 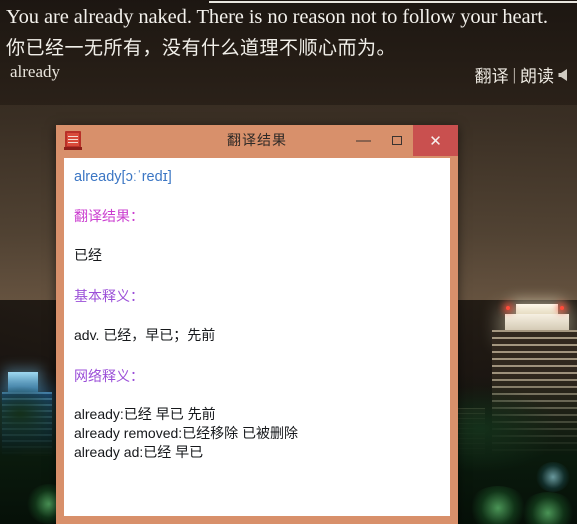 What do you see at coordinates (139, 452) in the screenshot?
I see `list-item: already ad:已经 早已` at bounding box center [139, 452].